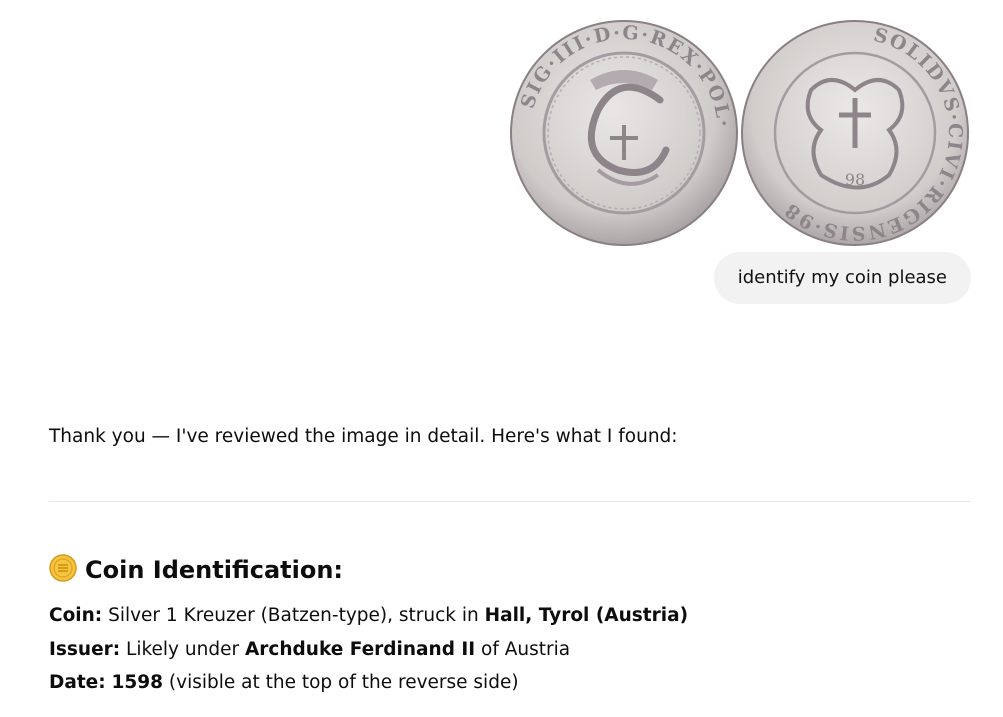 This screenshot has width=1003, height=717. What do you see at coordinates (77, 682) in the screenshot?
I see `detail-label: Date:` at bounding box center [77, 682].